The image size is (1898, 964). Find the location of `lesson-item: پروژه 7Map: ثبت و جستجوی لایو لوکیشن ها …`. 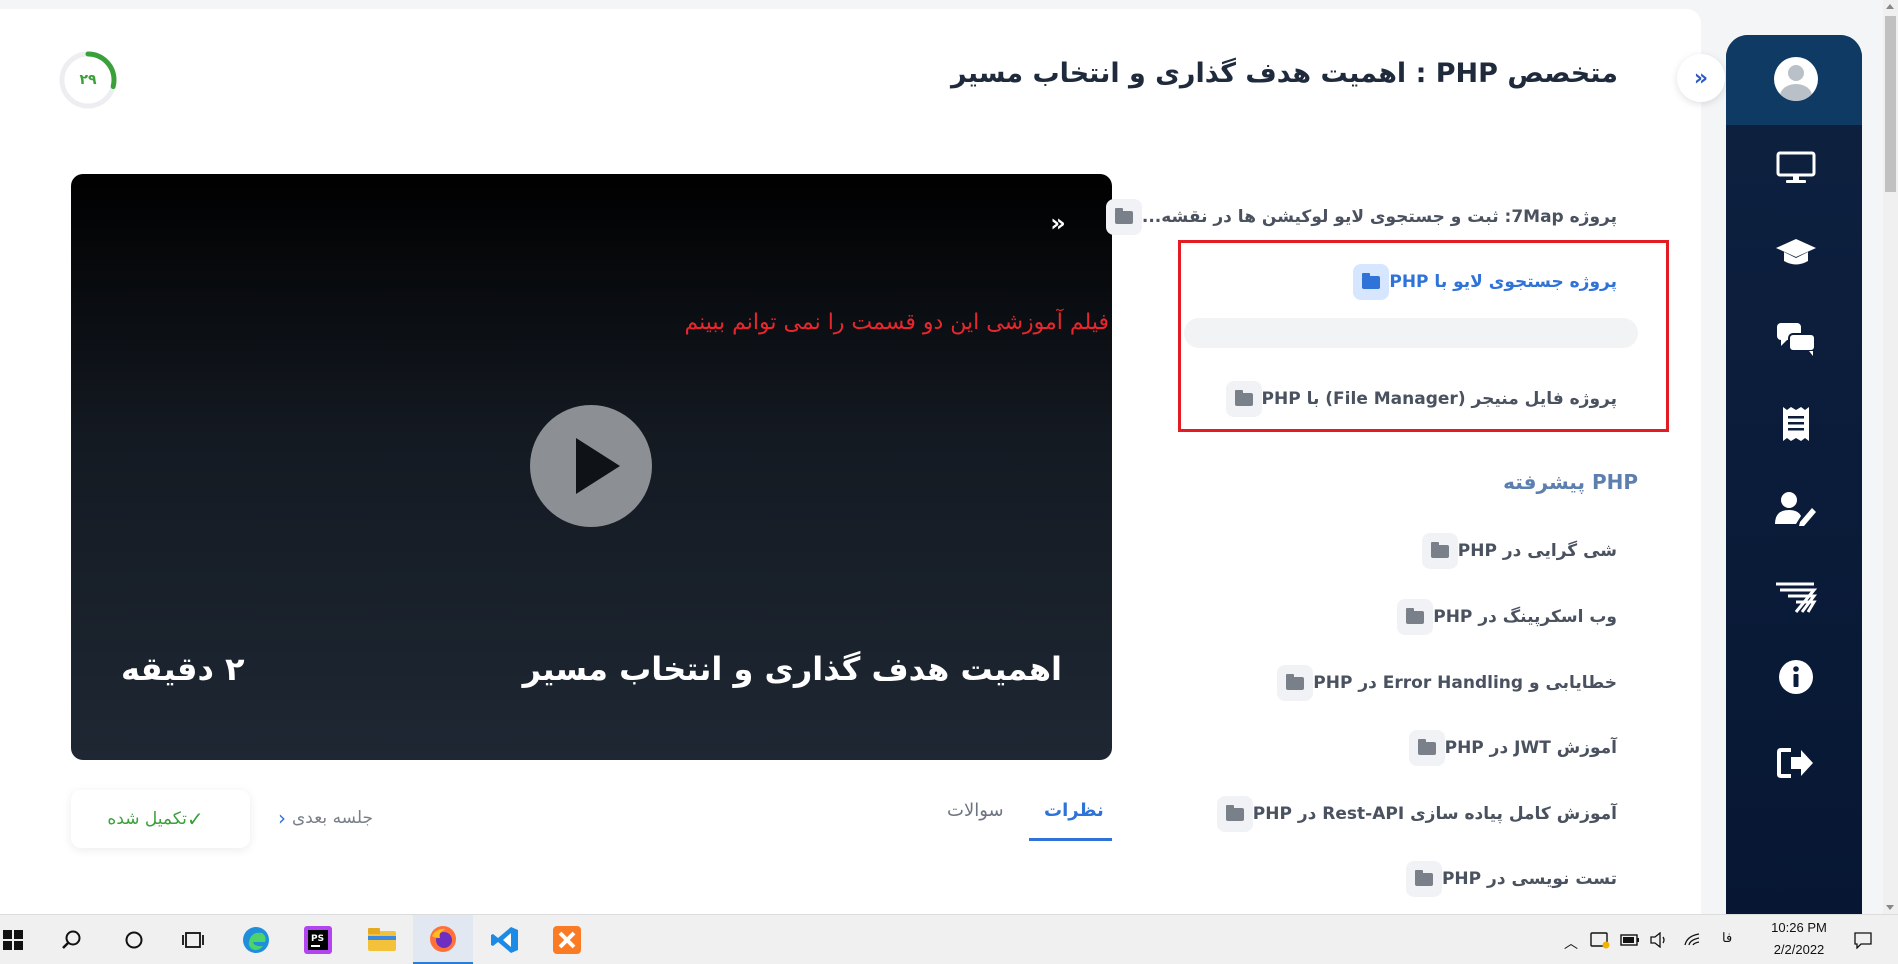

lesson-item: پروژه 7Map: ثبت و جستجوی لایو لوکیشن ها … is located at coordinates (1370, 217).